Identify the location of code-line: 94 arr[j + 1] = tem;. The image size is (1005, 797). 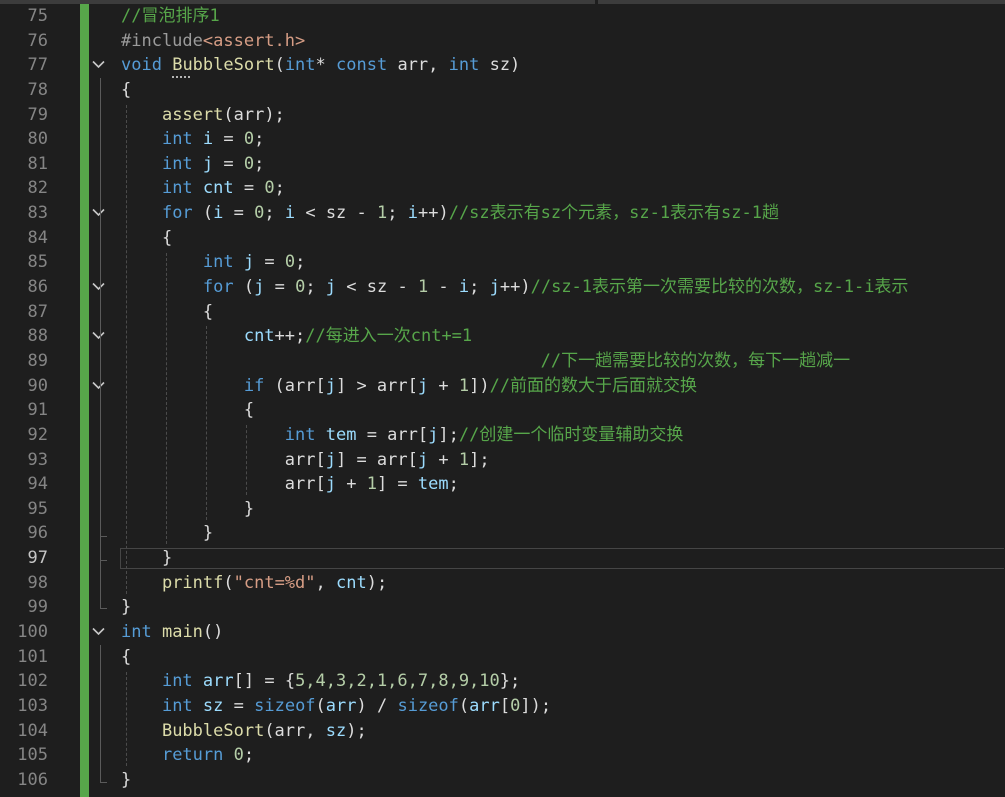
(502, 484).